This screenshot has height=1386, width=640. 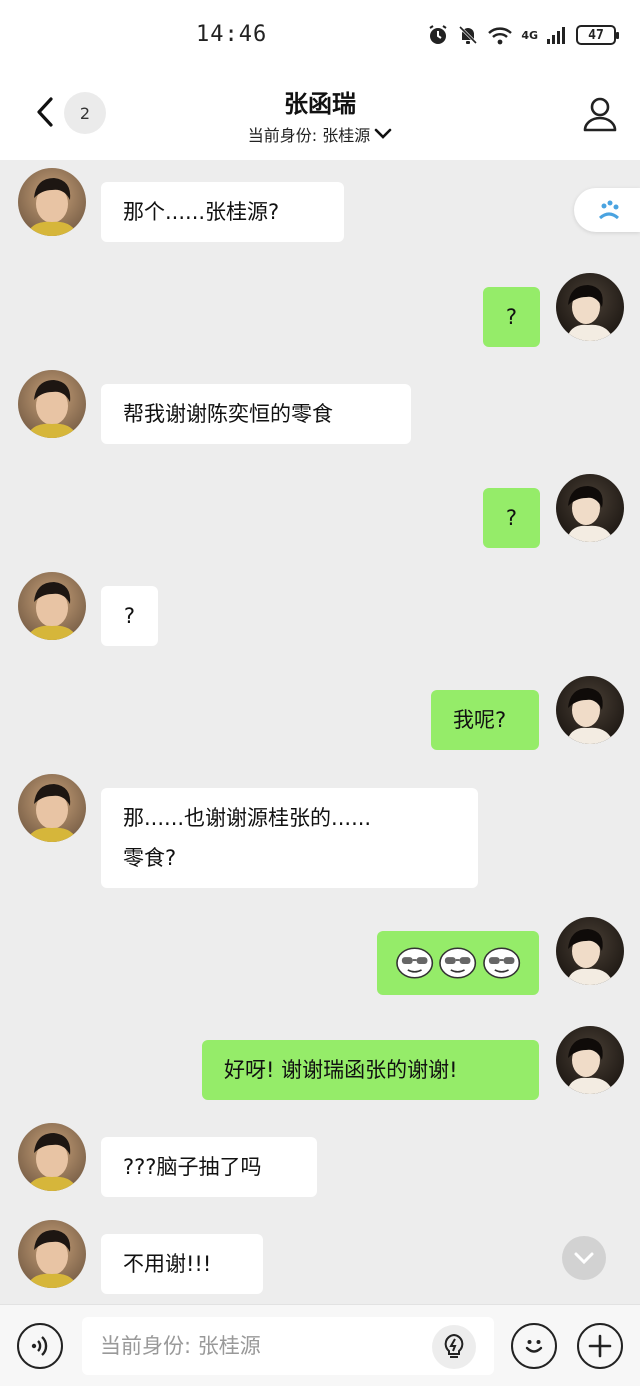 What do you see at coordinates (485, 720) in the screenshot?
I see `message-bubble-outgoing: 我呢?` at bounding box center [485, 720].